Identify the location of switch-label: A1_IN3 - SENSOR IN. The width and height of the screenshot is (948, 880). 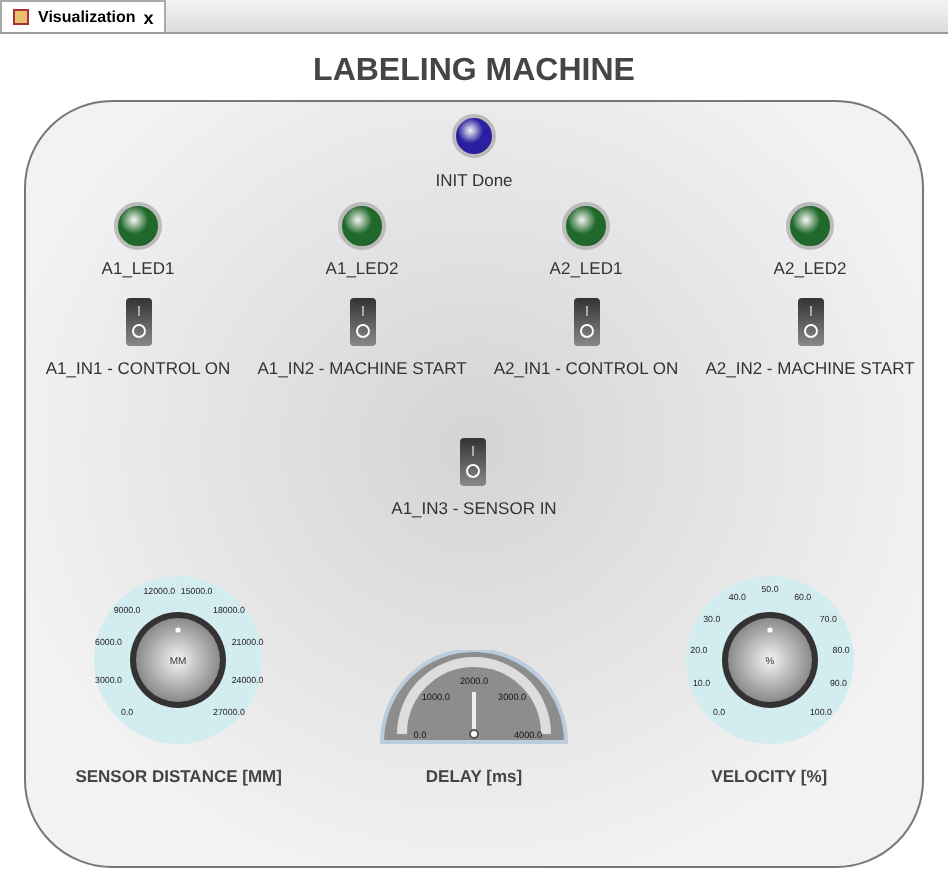
(474, 508).